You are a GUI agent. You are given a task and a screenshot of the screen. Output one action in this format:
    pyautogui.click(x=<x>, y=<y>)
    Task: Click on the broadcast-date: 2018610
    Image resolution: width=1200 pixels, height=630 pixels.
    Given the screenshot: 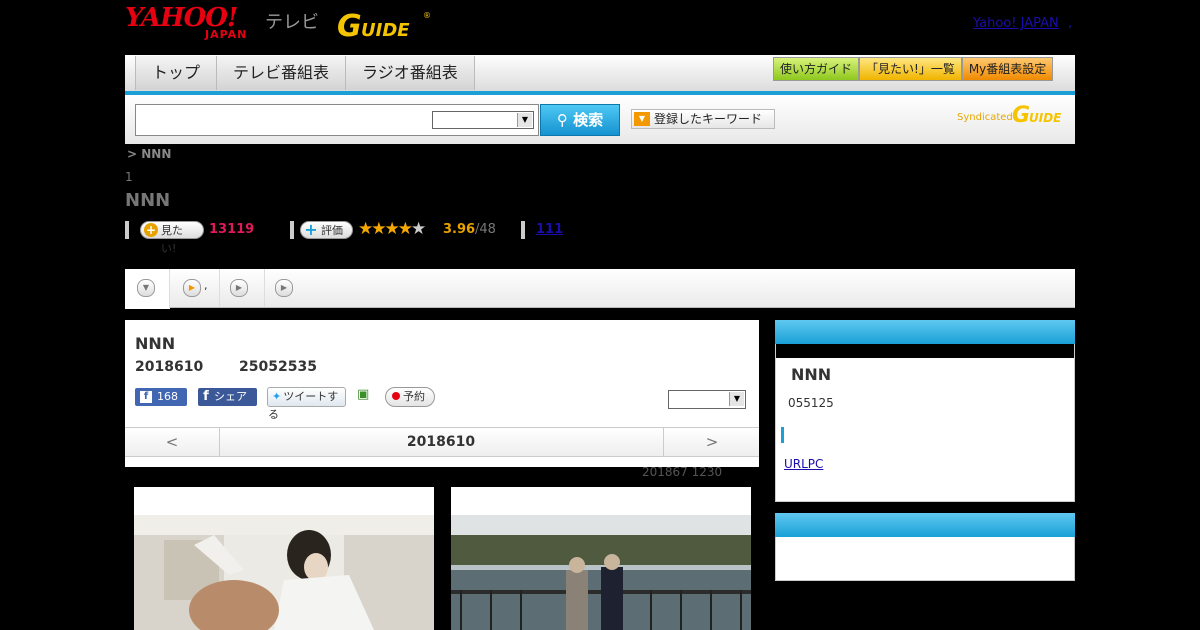 What is the action you would take?
    pyautogui.click(x=169, y=367)
    